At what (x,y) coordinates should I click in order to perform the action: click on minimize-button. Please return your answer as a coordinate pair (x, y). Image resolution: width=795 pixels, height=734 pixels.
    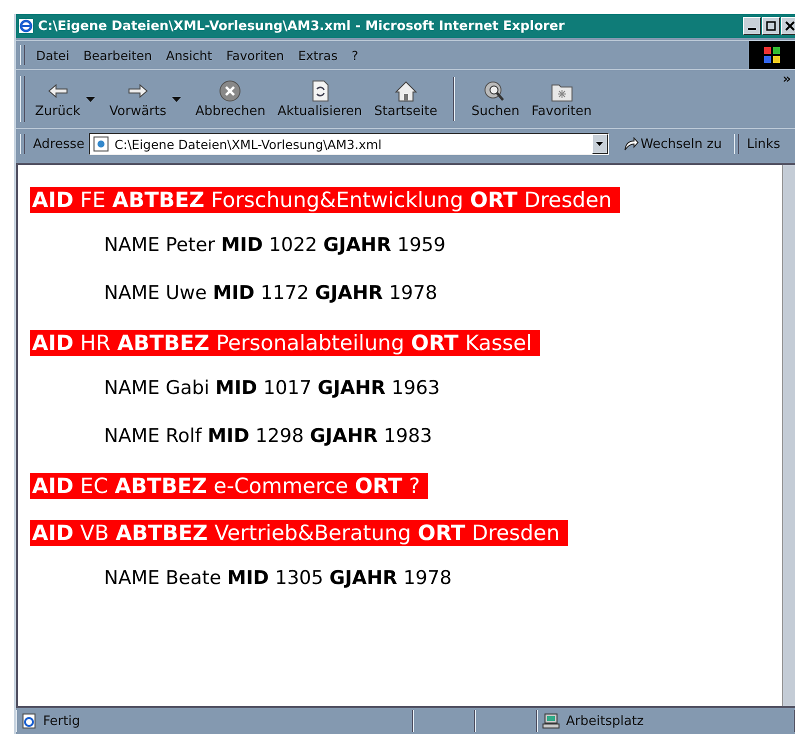
    Looking at the image, I should click on (752, 26).